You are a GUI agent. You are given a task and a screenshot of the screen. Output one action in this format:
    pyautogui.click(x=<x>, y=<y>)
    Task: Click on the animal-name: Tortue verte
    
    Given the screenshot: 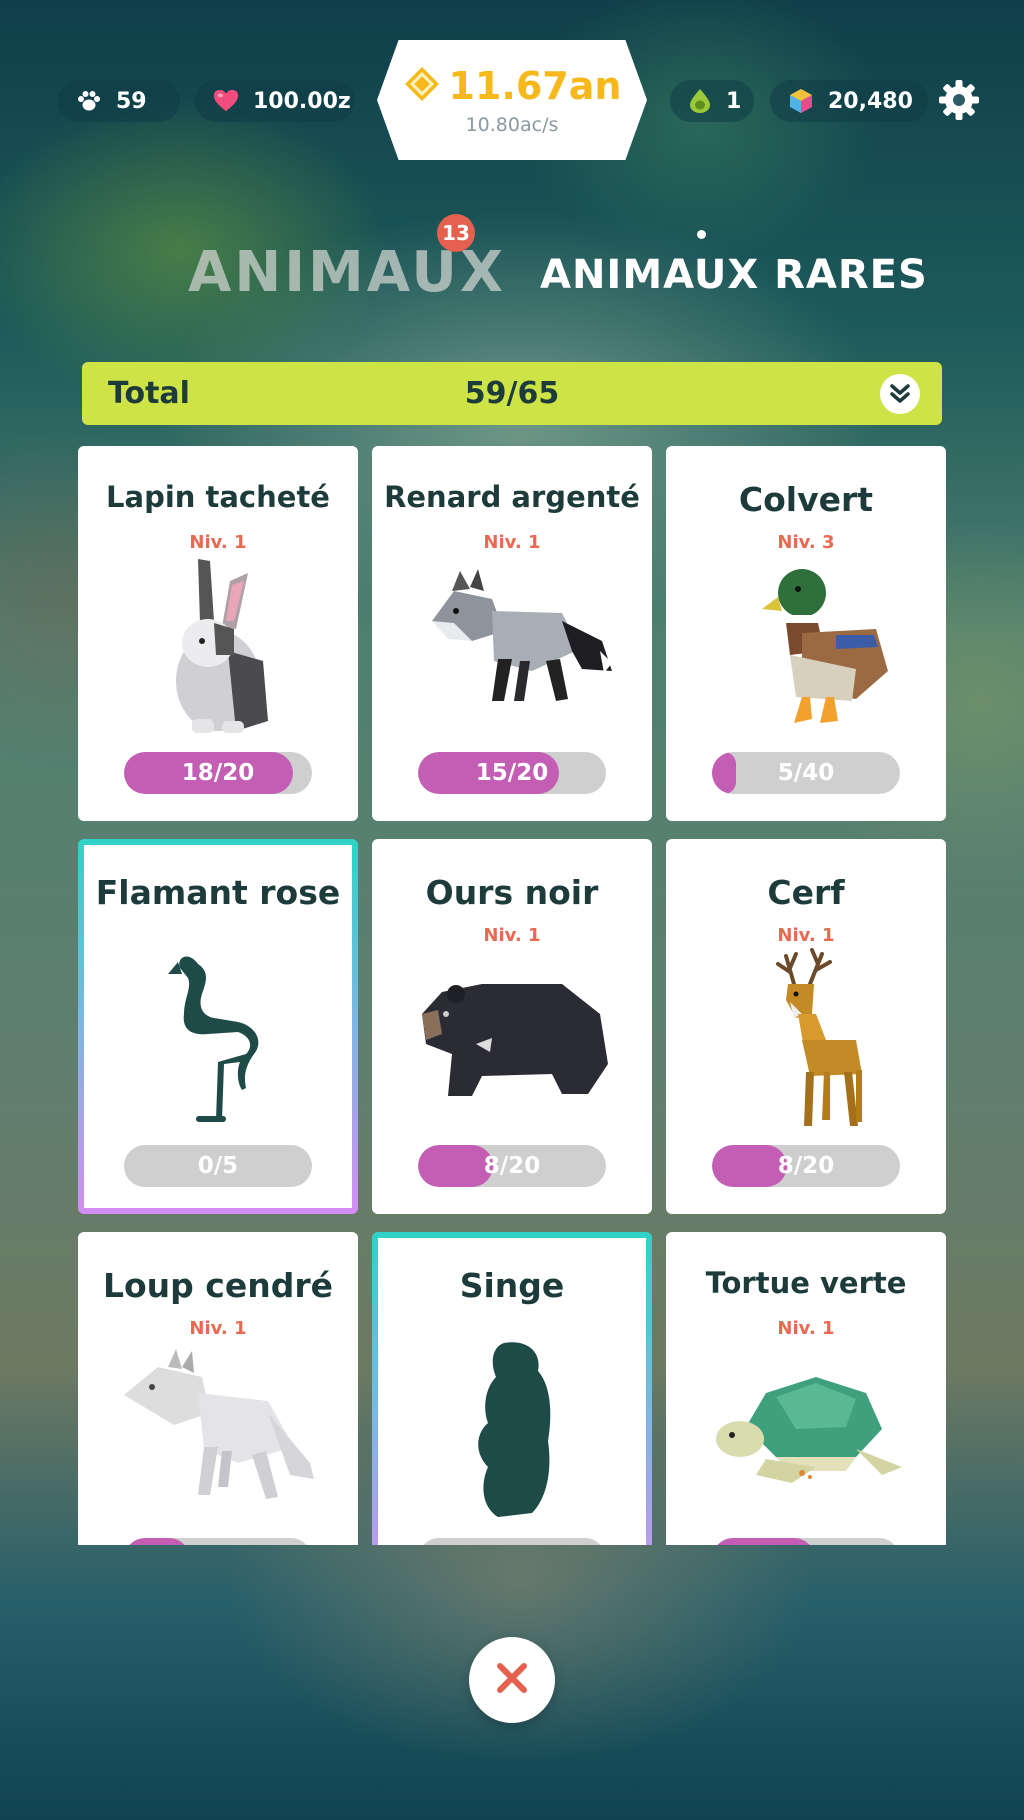 What is the action you would take?
    pyautogui.click(x=806, y=1283)
    